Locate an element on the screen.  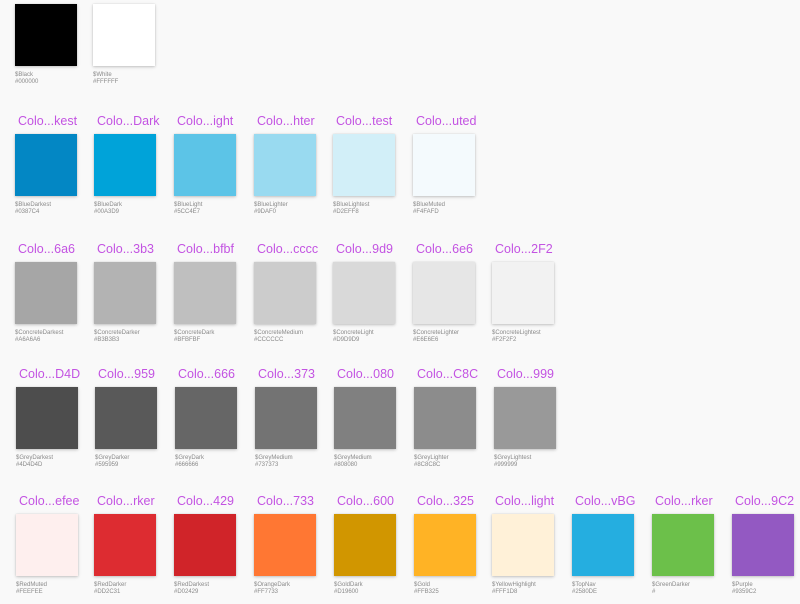
frame-label: Colo...733 is located at coordinates (285, 501).